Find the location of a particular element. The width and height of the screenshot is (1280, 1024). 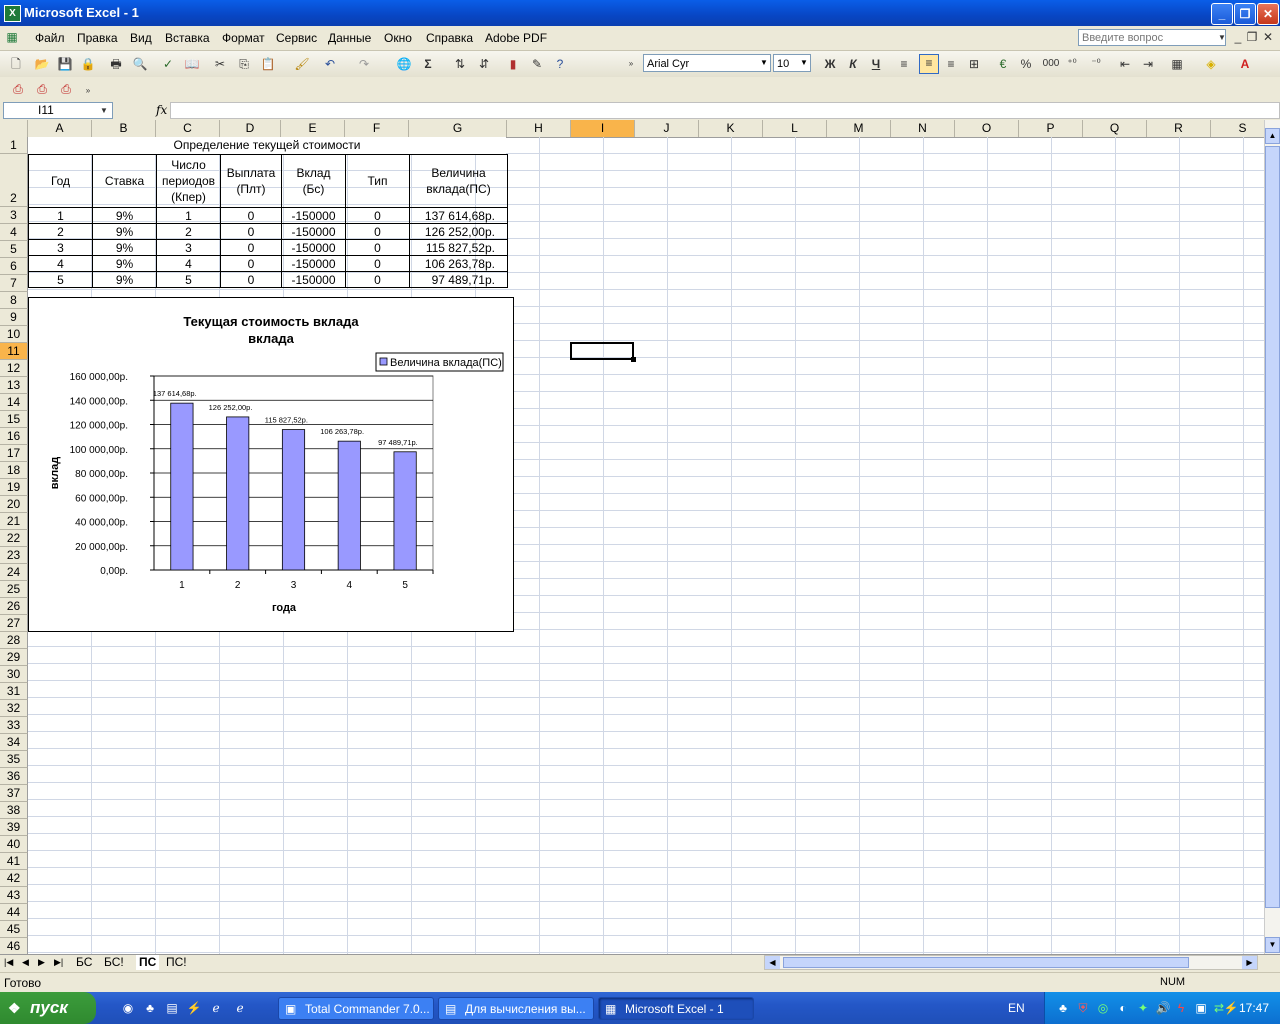

sort-descending-icon: ⇵ is located at coordinates (484, 64).